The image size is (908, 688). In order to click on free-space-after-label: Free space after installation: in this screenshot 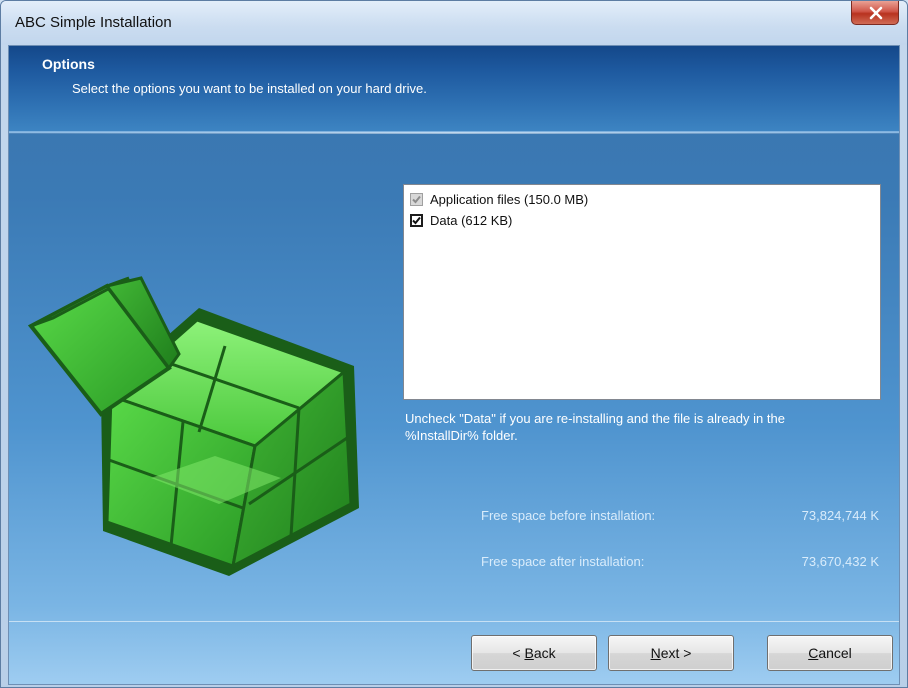, I will do `click(563, 561)`.